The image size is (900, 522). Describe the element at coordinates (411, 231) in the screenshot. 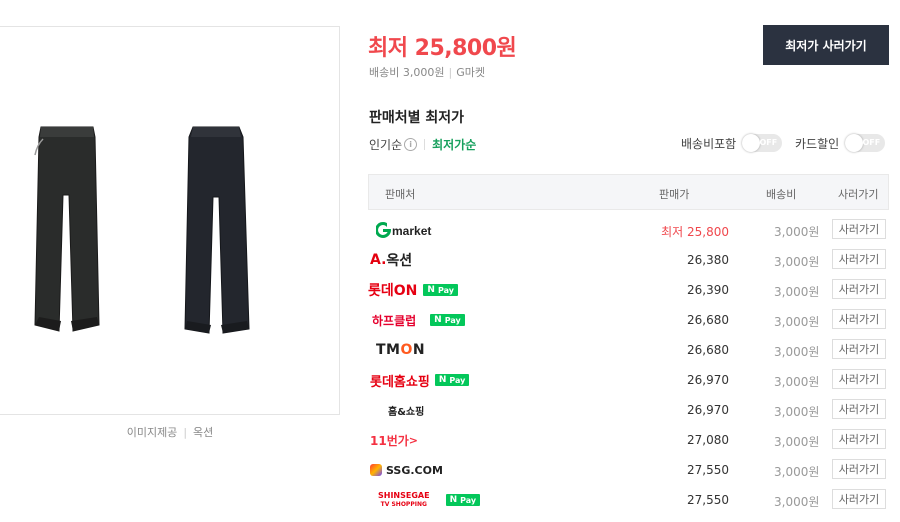

I see `svg-text: market` at that location.